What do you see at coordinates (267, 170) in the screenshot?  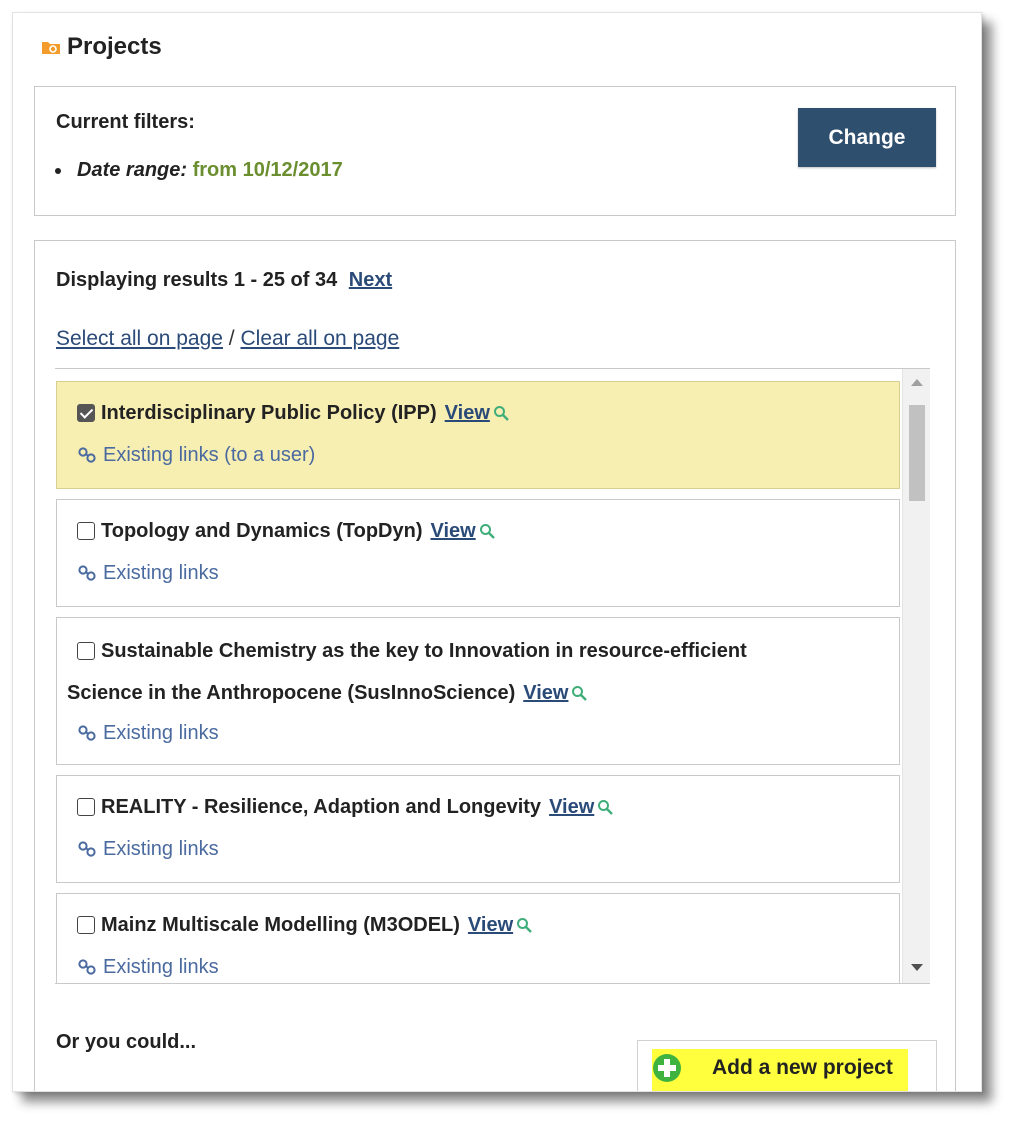 I see `filter-value: from 10/12/2017` at bounding box center [267, 170].